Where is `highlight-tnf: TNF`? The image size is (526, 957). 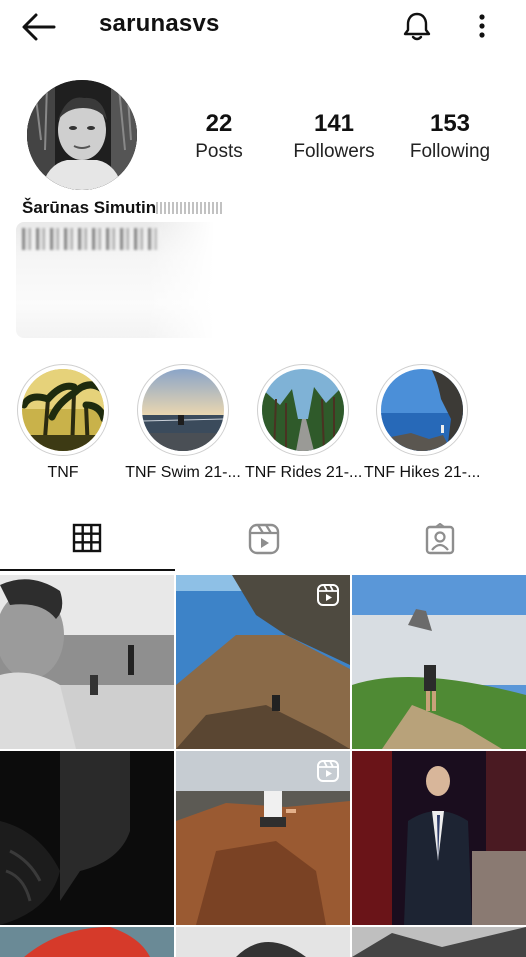
highlight-tnf: TNF is located at coordinates (63, 423).